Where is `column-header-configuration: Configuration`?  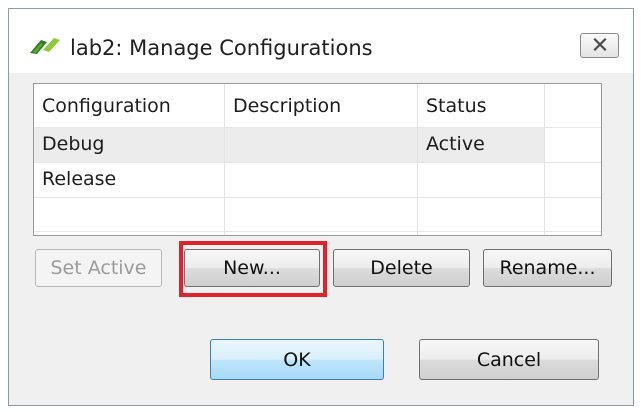 column-header-configuration: Configuration is located at coordinates (106, 106).